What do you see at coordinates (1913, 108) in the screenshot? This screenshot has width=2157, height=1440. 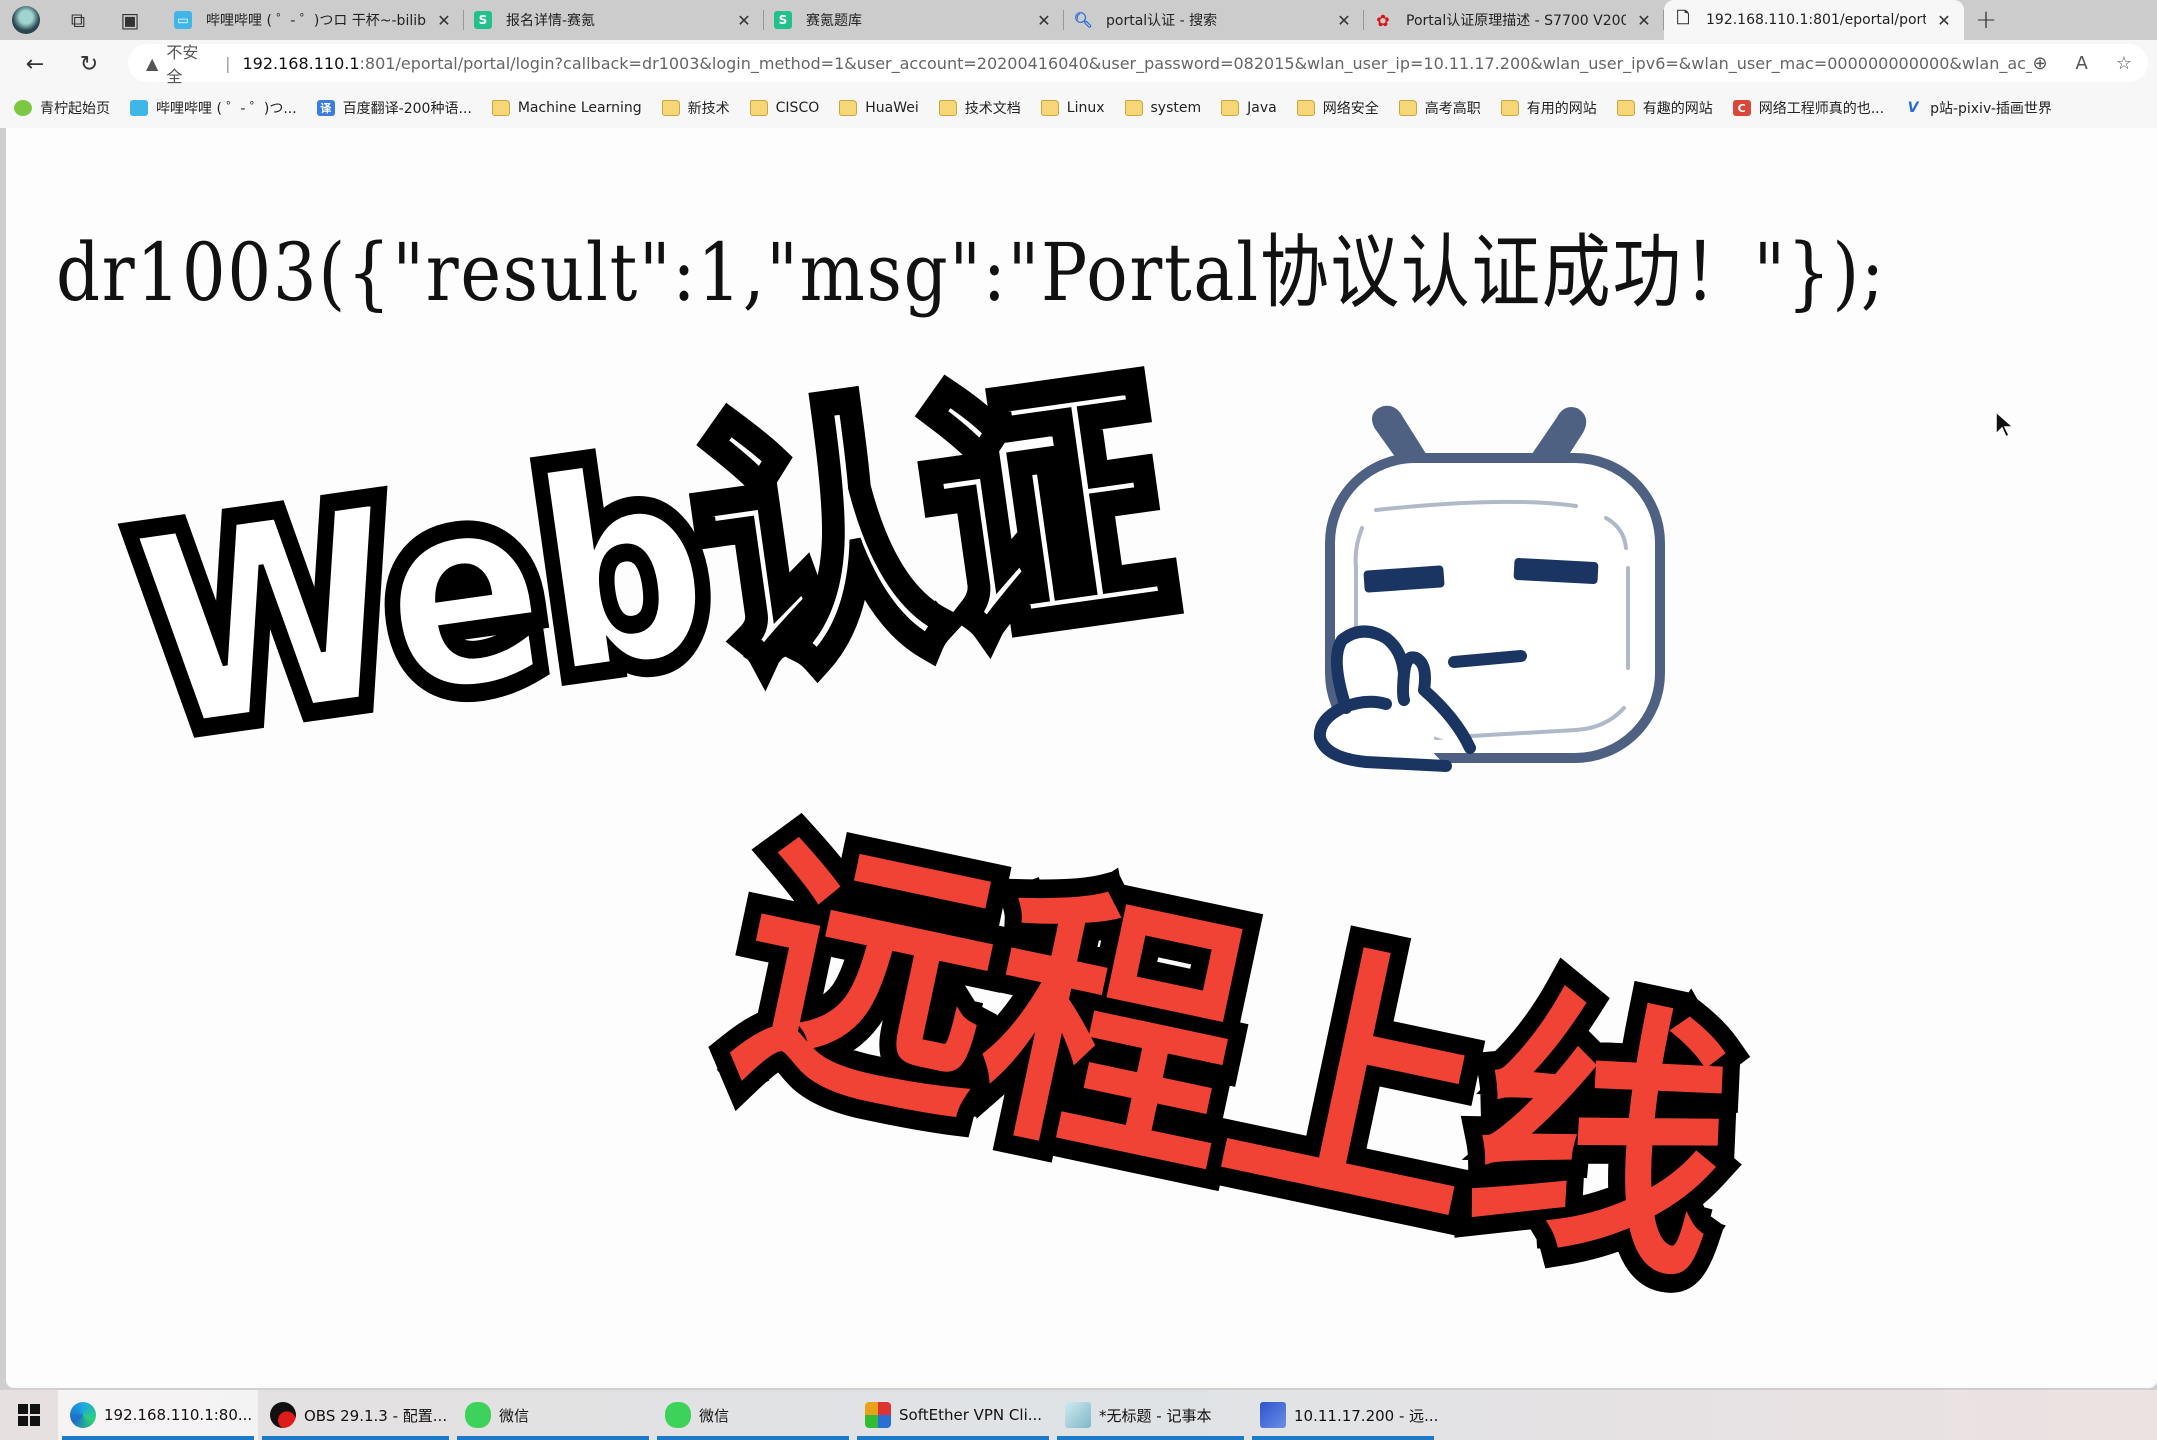 I see `v-icon: V` at bounding box center [1913, 108].